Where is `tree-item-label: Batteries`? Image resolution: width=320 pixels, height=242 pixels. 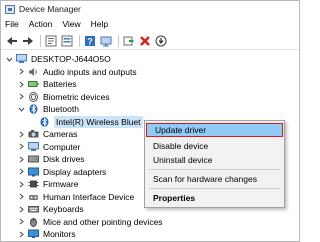 tree-item-label: Batteries is located at coordinates (60, 84).